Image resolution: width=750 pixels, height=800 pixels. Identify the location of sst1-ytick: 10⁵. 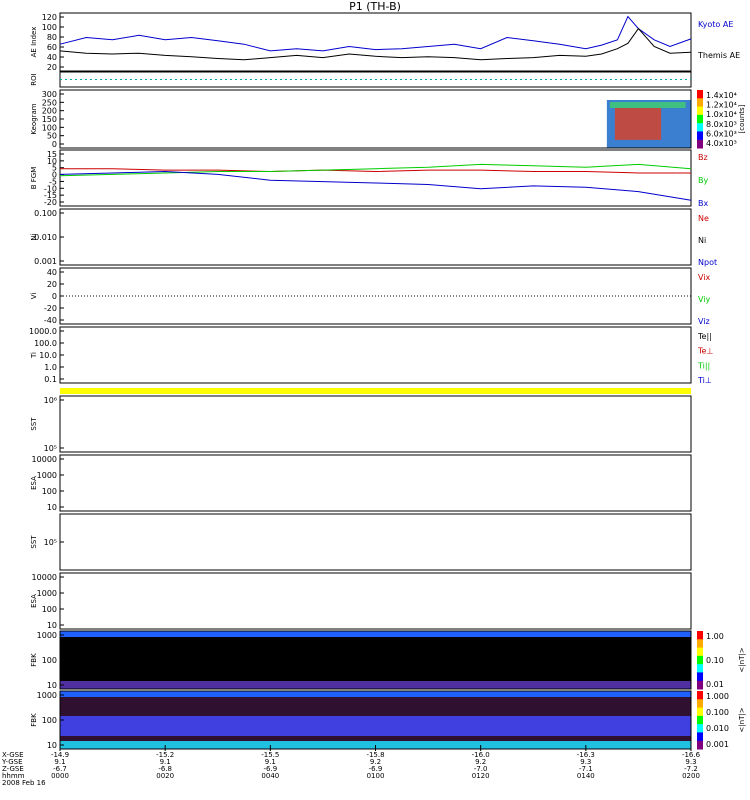
(50, 448).